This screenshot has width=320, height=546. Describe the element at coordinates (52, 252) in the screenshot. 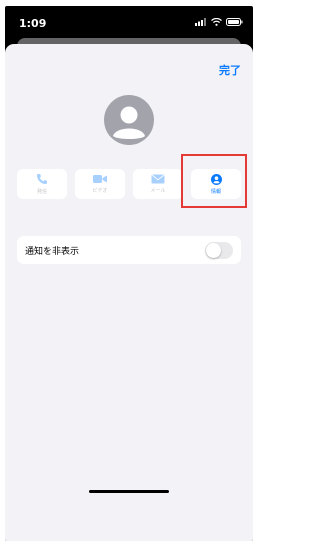

I see `hide-alerts-label: 通知を非表示` at that location.